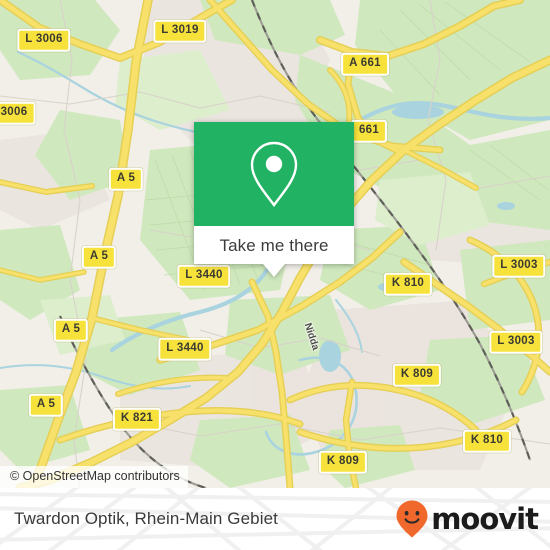 This screenshot has height=550, width=550. I want to click on osm-attribution: © OpenStreetMap contributors, so click(94, 477).